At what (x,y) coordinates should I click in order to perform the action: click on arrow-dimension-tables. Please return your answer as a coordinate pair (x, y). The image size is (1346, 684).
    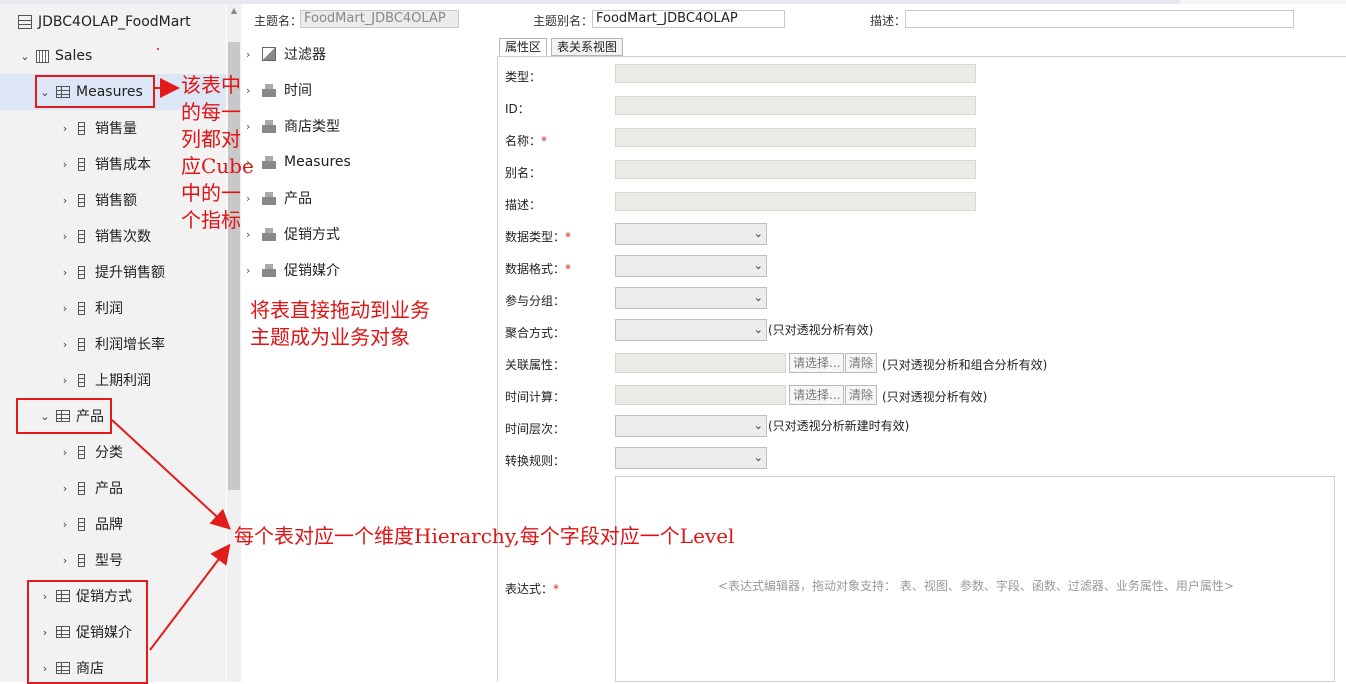
    Looking at the image, I should click on (190, 597).